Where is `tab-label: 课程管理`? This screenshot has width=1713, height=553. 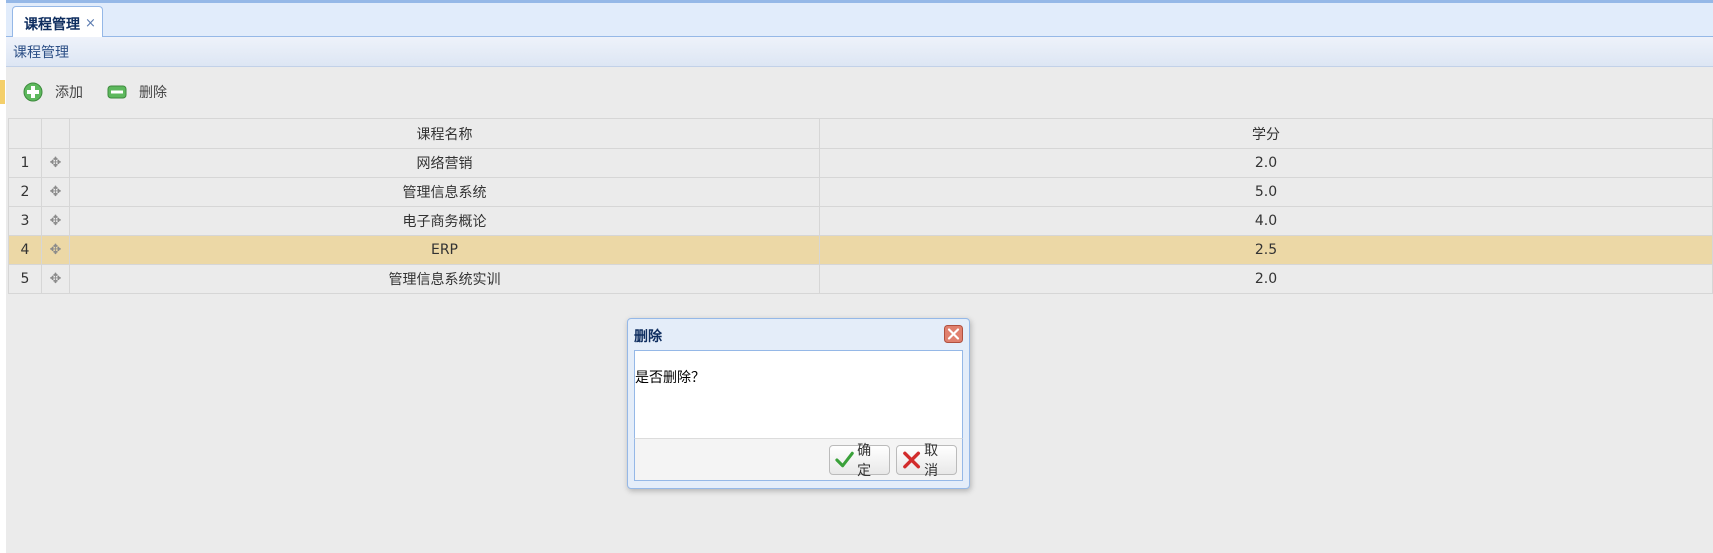 tab-label: 课程管理 is located at coordinates (52, 24).